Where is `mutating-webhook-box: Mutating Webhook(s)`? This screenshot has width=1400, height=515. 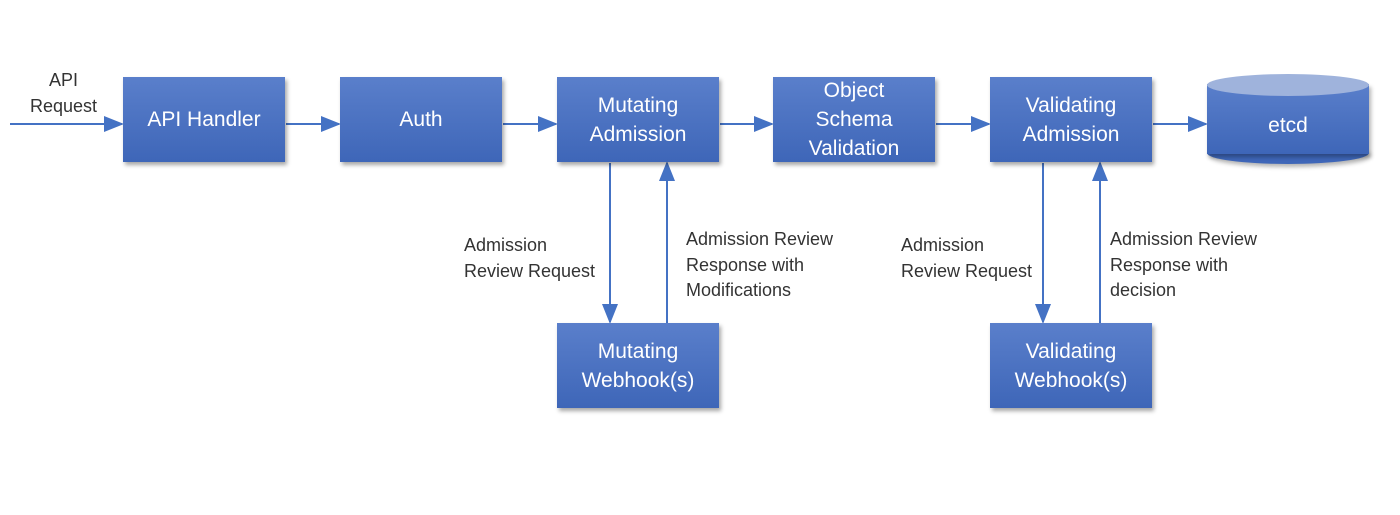
mutating-webhook-box: Mutating Webhook(s) is located at coordinates (638, 365).